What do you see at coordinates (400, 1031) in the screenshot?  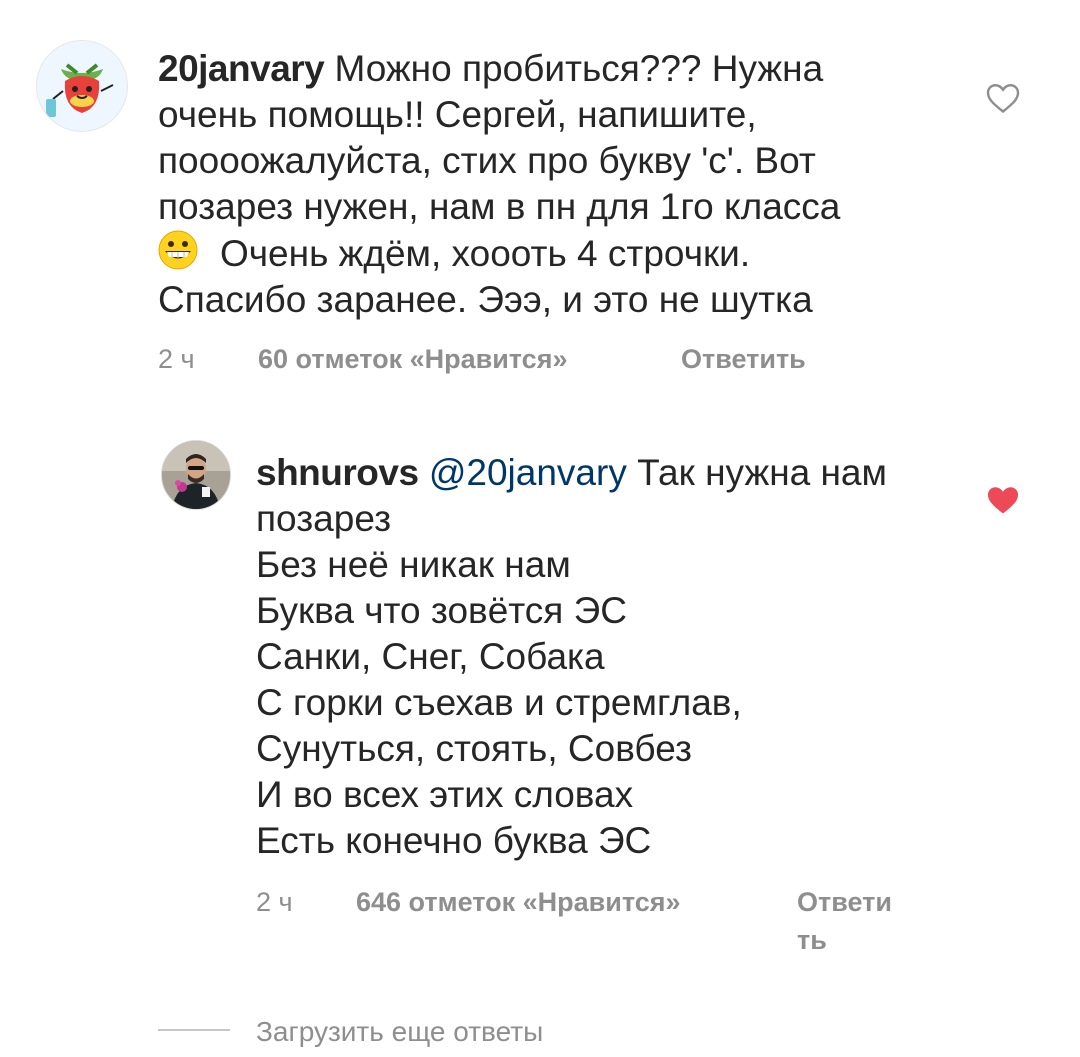 I see `load-more-label: Загрузить еще ответы` at bounding box center [400, 1031].